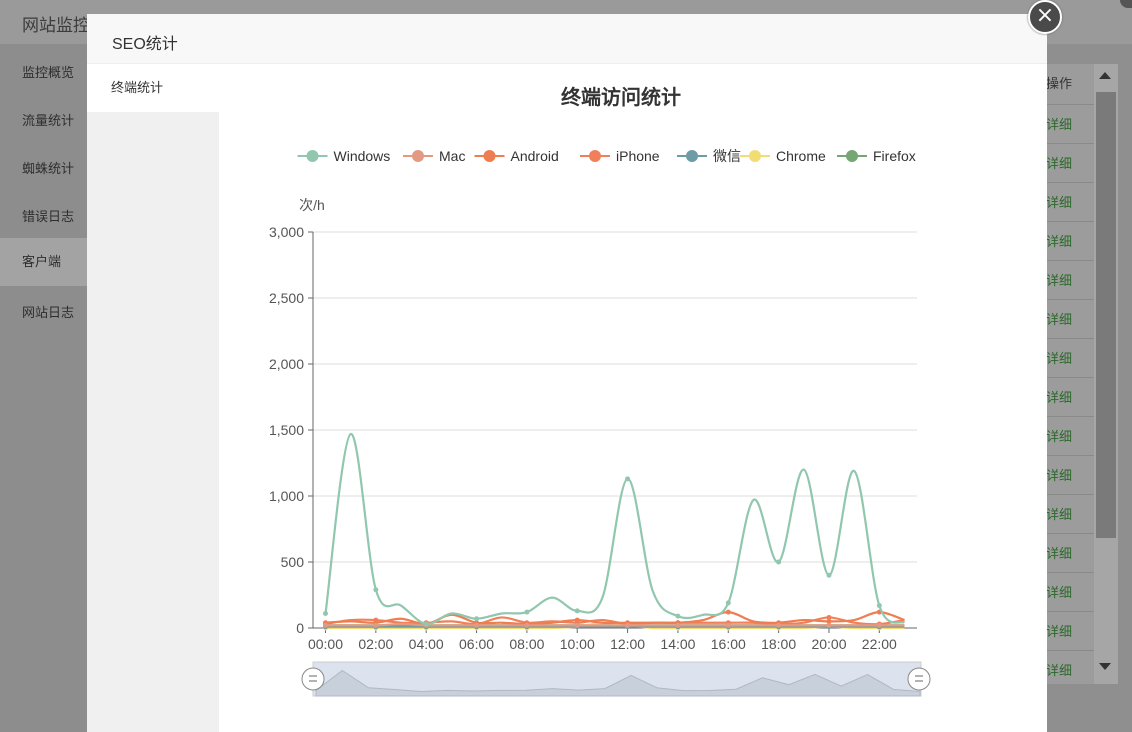  What do you see at coordinates (1106, 315) in the screenshot?
I see `scrollbar-thumb` at bounding box center [1106, 315].